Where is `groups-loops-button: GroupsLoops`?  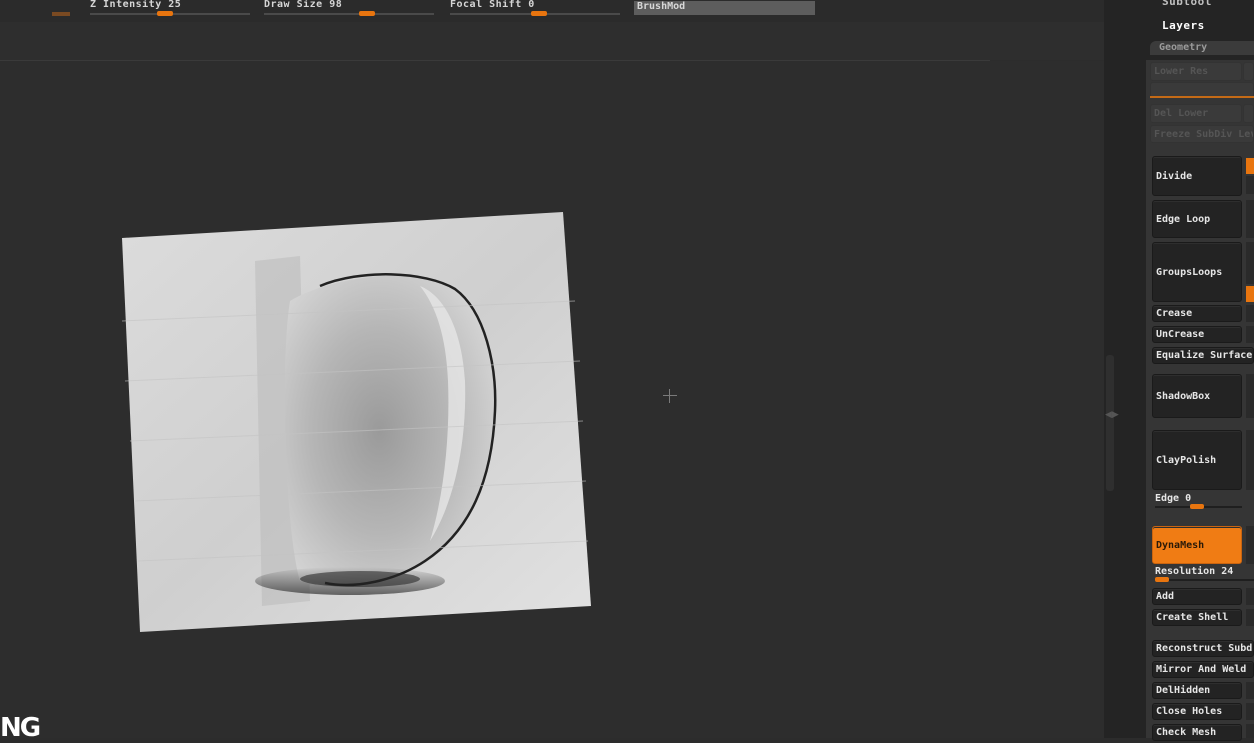 groups-loops-button: GroupsLoops is located at coordinates (1197, 272).